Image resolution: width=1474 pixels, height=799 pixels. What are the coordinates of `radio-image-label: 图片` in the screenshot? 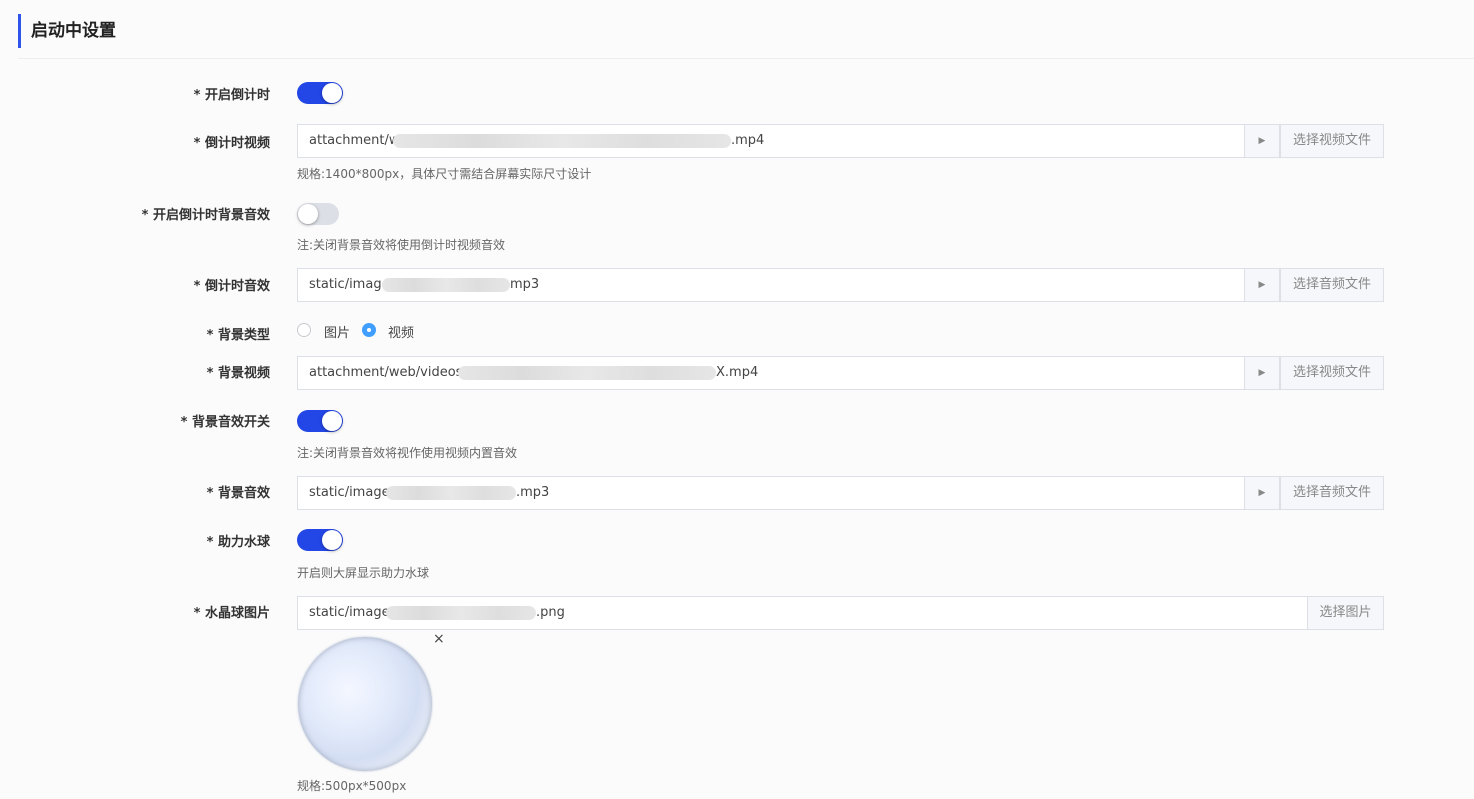 It's located at (337, 331).